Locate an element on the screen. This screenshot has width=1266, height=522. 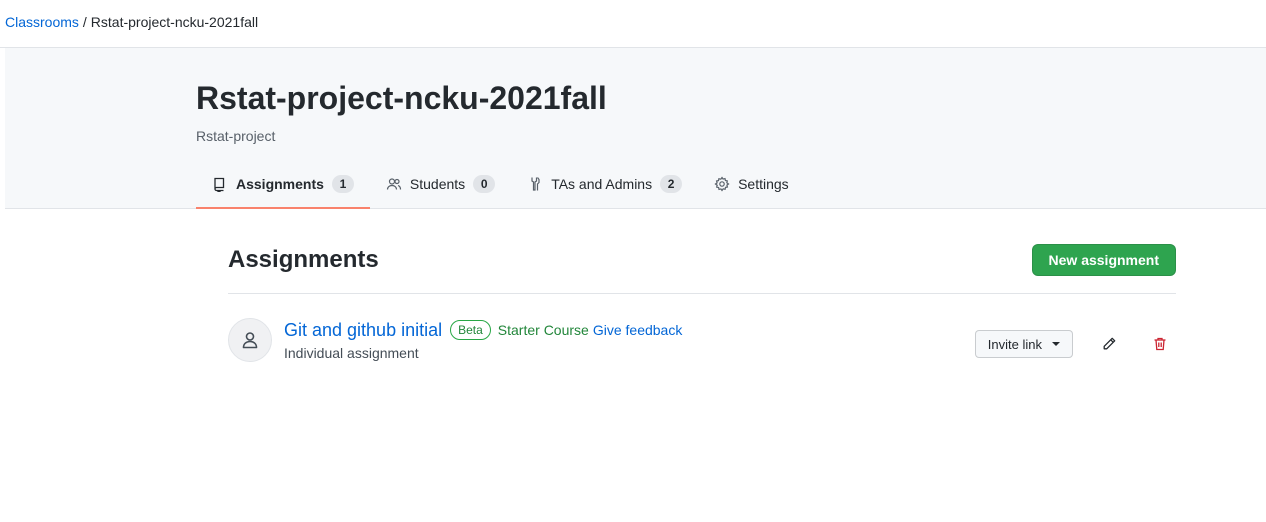
tab-students: Students 0 is located at coordinates (440, 185).